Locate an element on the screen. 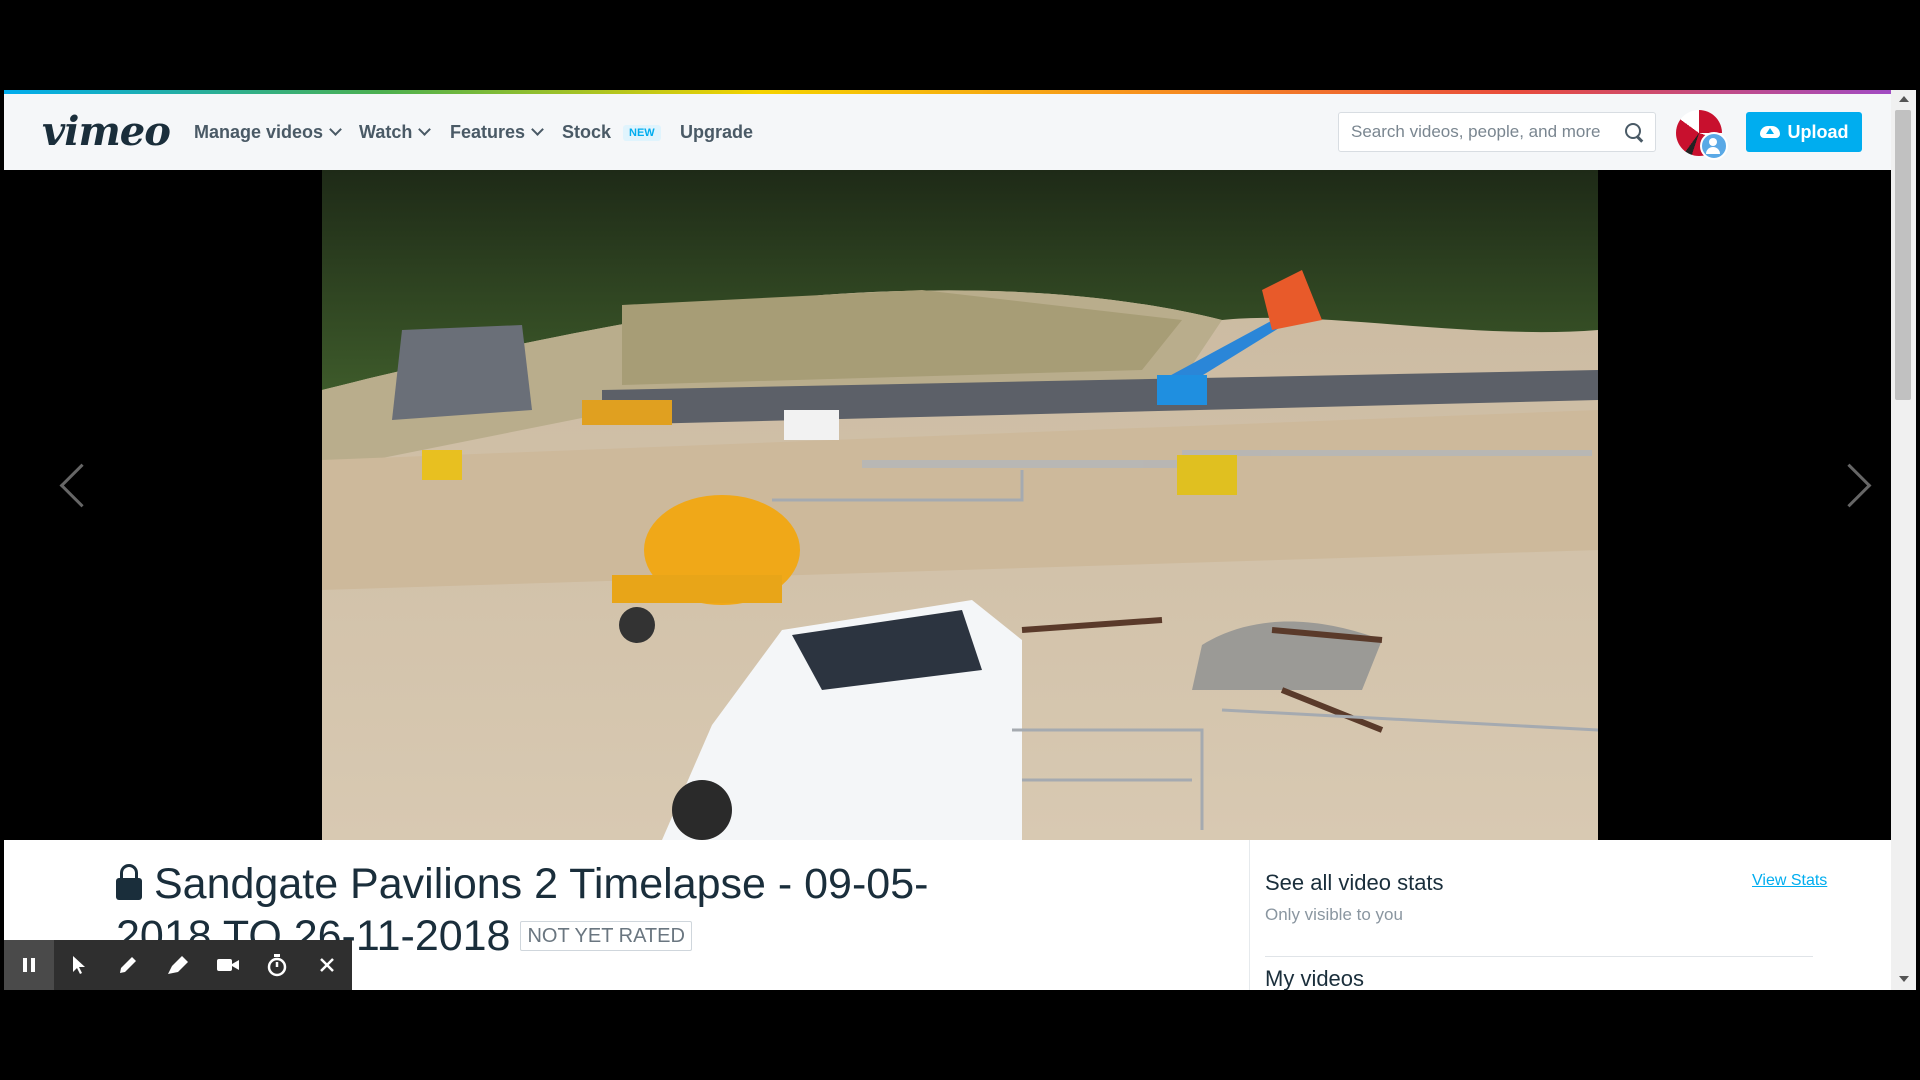 The height and width of the screenshot is (1080, 1920). vimeo-logo: vimeo is located at coordinates (106, 131).